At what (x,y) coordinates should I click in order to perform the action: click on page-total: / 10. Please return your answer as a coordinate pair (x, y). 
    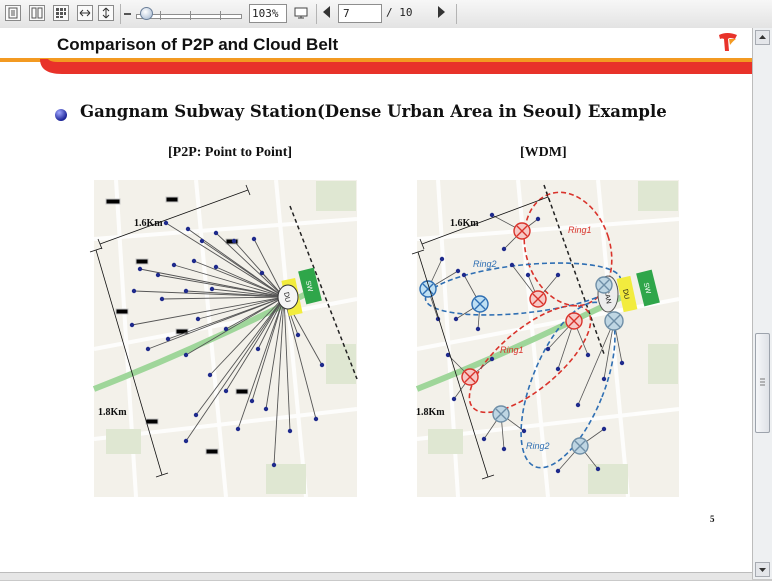
    Looking at the image, I should click on (399, 12).